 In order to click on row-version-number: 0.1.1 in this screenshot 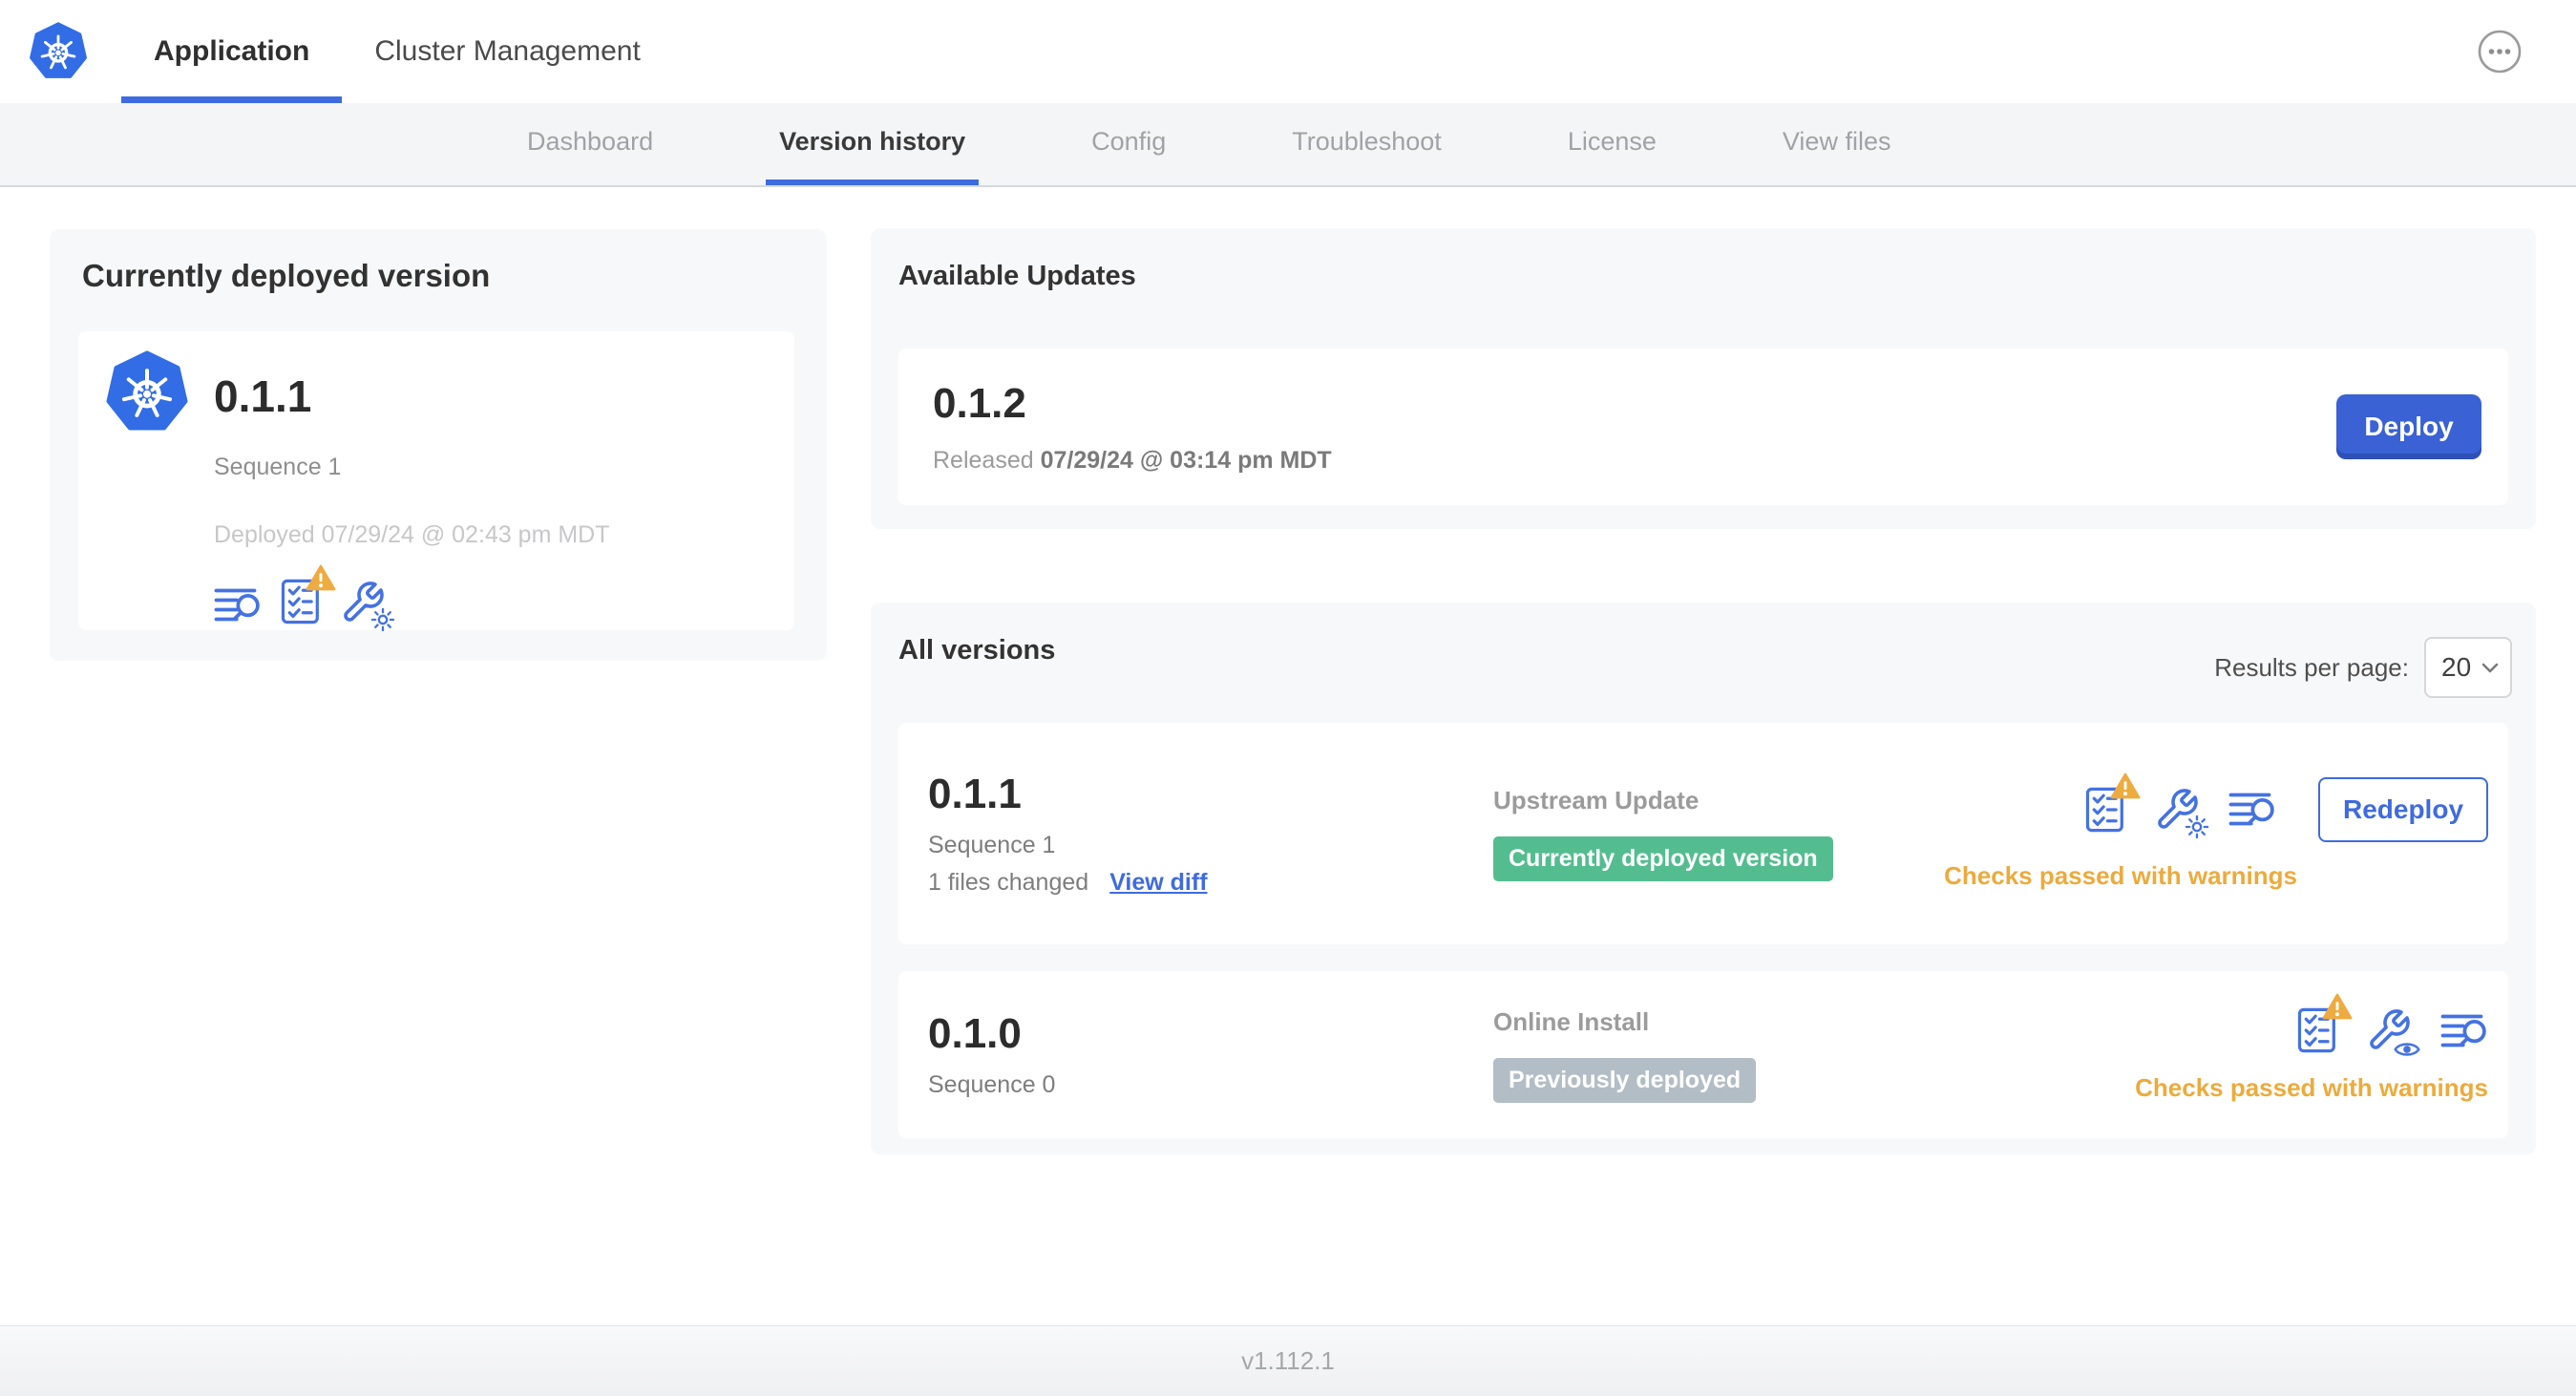, I will do `click(975, 794)`.